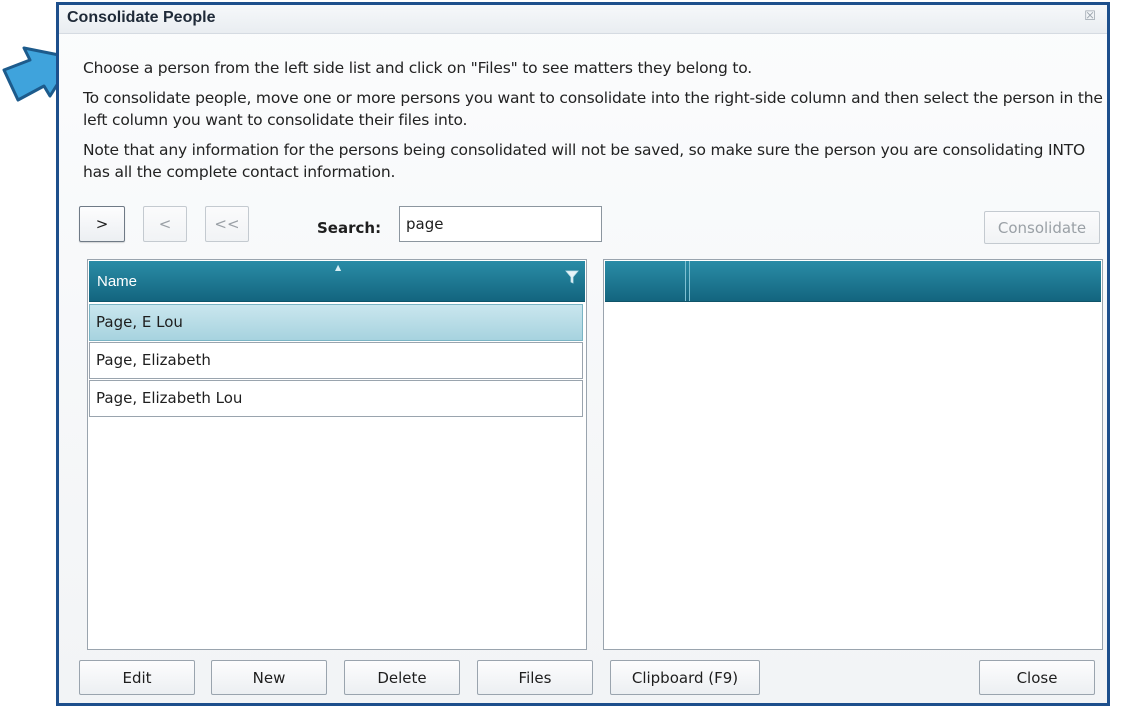  I want to click on grid-header: ▲ Name, so click(337, 281).